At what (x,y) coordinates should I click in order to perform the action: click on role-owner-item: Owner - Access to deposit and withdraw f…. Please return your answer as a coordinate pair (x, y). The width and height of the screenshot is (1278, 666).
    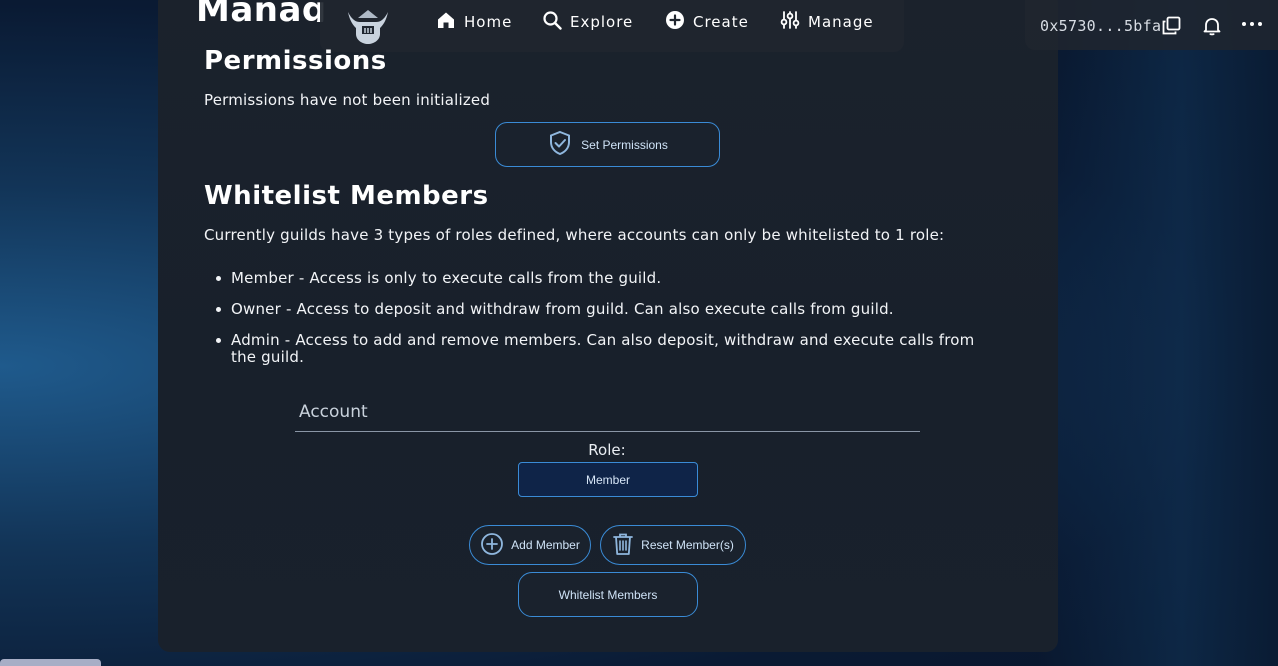
    Looking at the image, I should click on (603, 309).